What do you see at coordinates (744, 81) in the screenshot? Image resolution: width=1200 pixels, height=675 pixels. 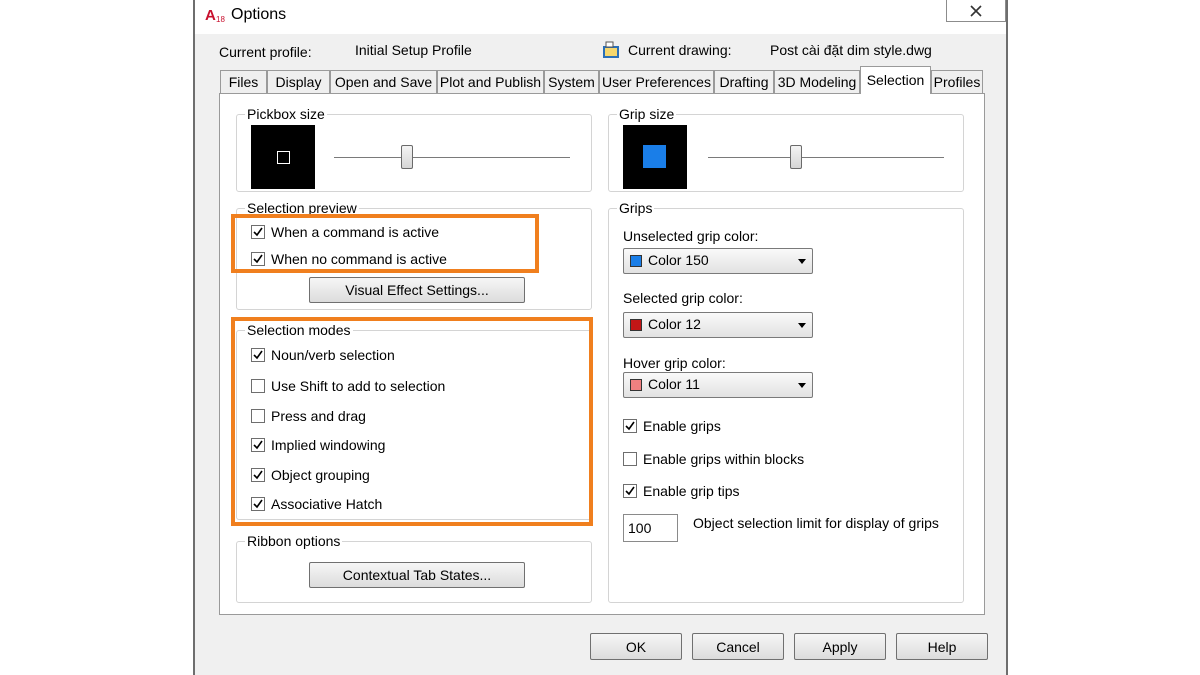 I see `tab-drafting: Drafting` at bounding box center [744, 81].